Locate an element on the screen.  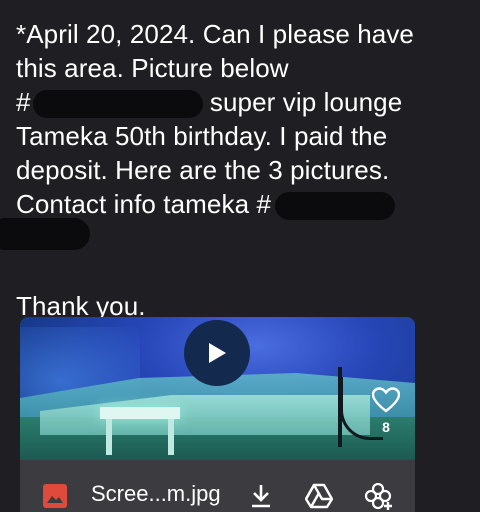
redacted-contact-continued is located at coordinates (45, 234).